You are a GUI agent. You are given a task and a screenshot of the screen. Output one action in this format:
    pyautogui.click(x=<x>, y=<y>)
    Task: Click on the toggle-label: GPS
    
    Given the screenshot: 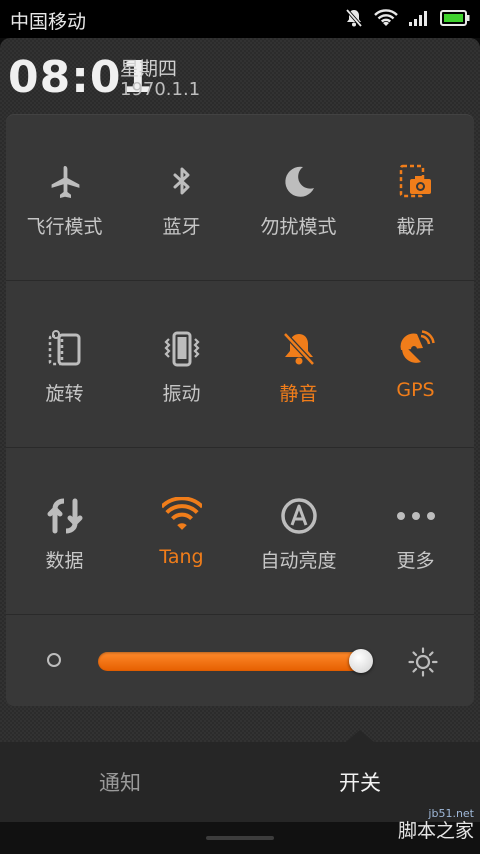 What is the action you would take?
    pyautogui.click(x=415, y=390)
    